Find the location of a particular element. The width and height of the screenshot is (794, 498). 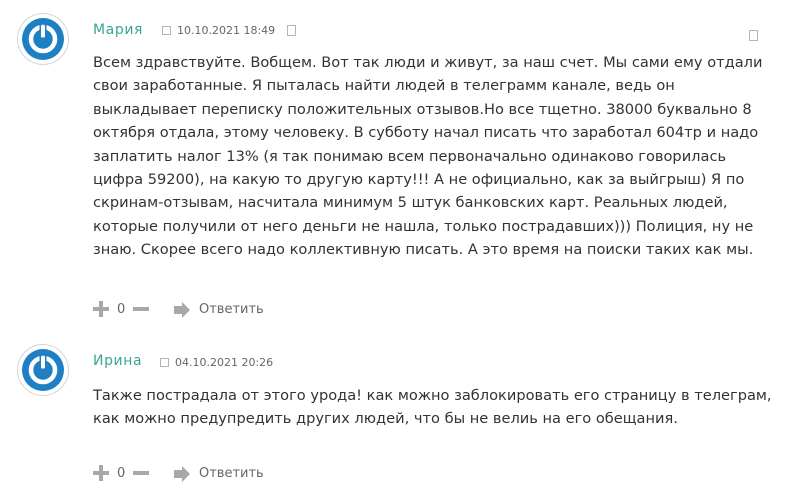

comment-date: 04.10.2021 20:26 is located at coordinates (216, 362).